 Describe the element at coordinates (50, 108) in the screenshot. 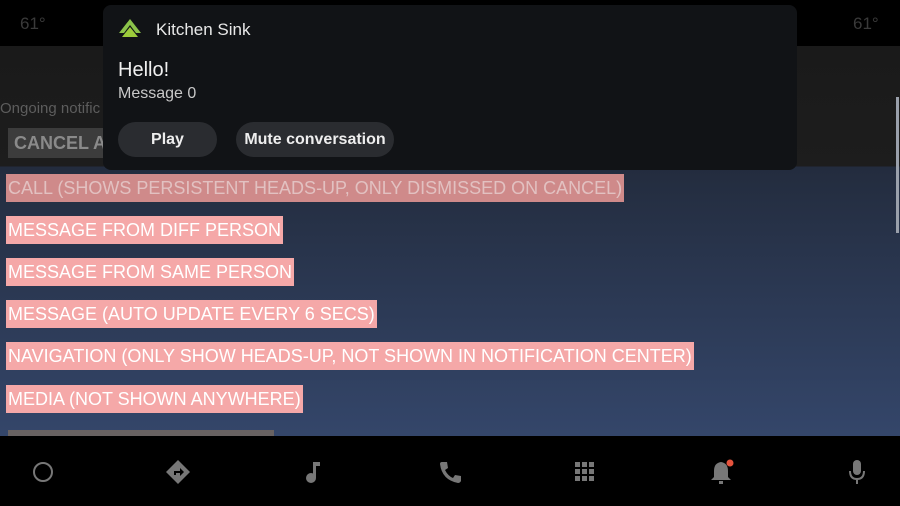

I see `ongoing-notifications-label: Ongoing notific` at that location.